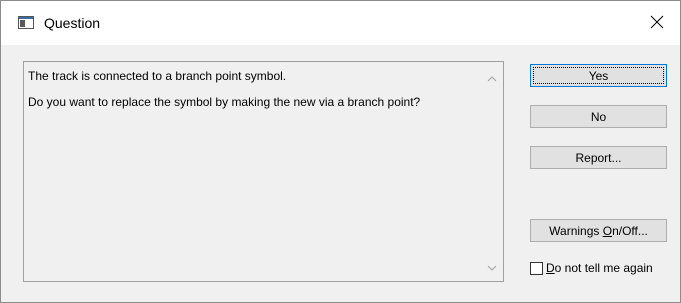  I want to click on window-app-icon, so click(26, 22).